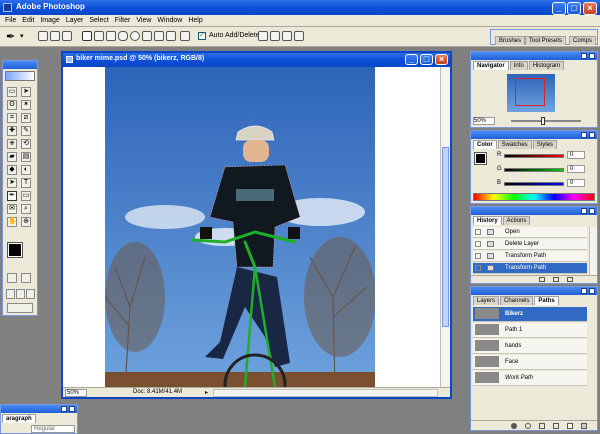 Image resolution: width=600 pixels, height=434 pixels. Describe the element at coordinates (486, 300) in the screenshot. I see `tab-layers: Layers` at that location.